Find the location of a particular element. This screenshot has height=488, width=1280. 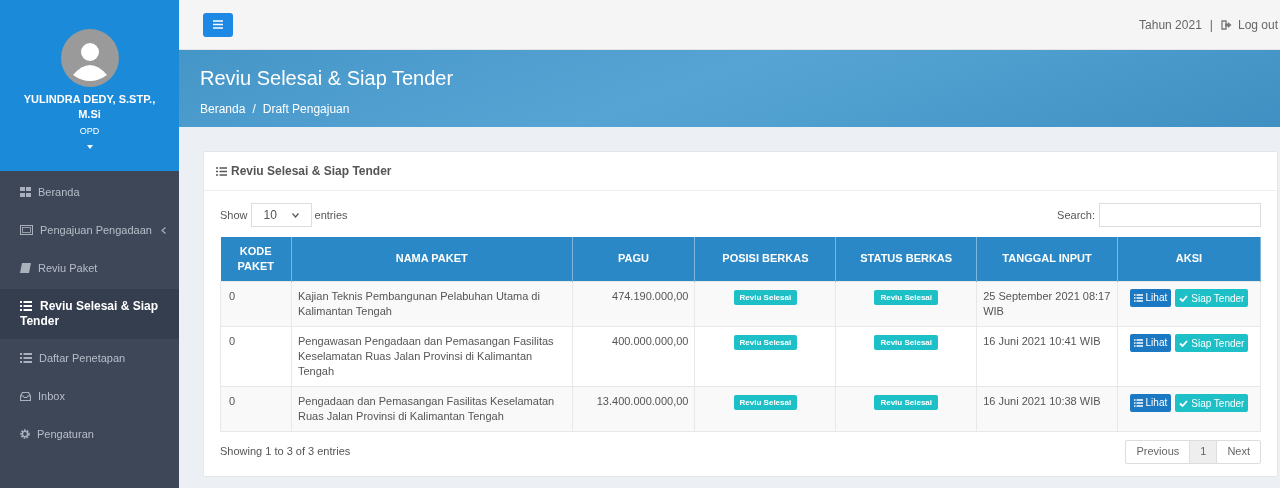

year-label: Tahun 2021 is located at coordinates (1170, 25).